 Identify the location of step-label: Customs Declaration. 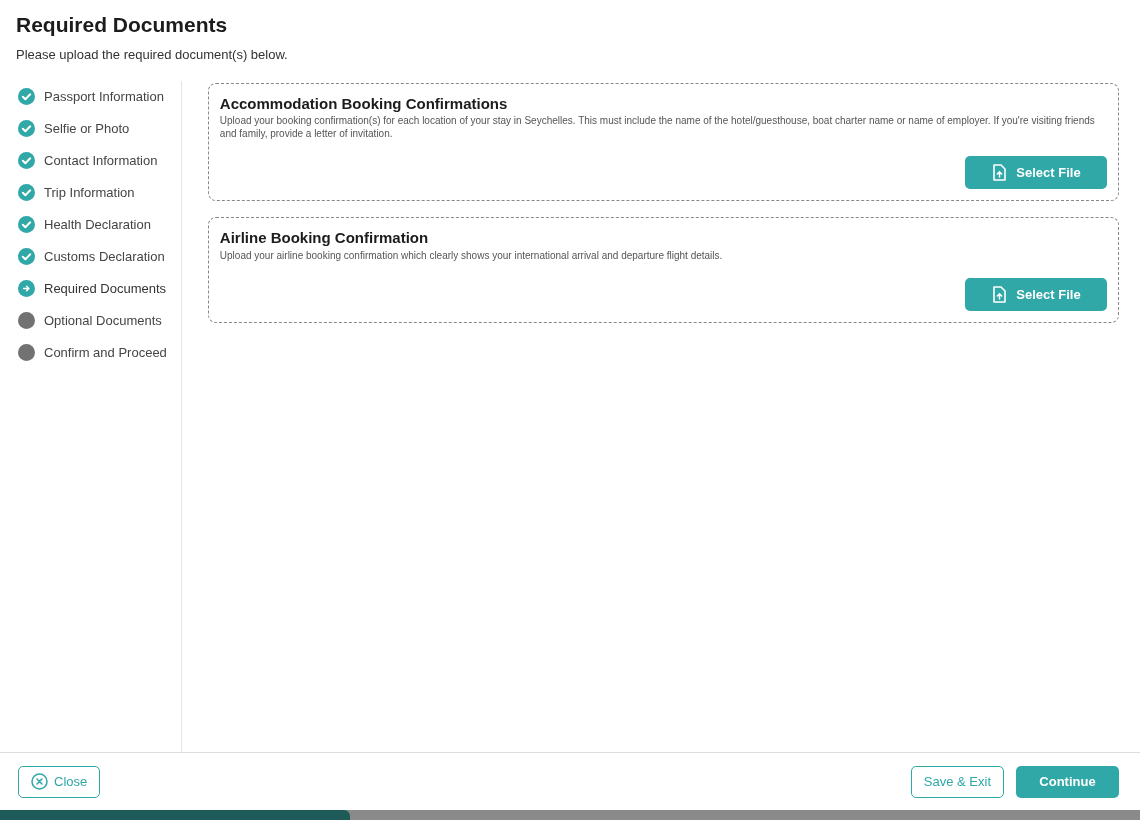
(104, 256).